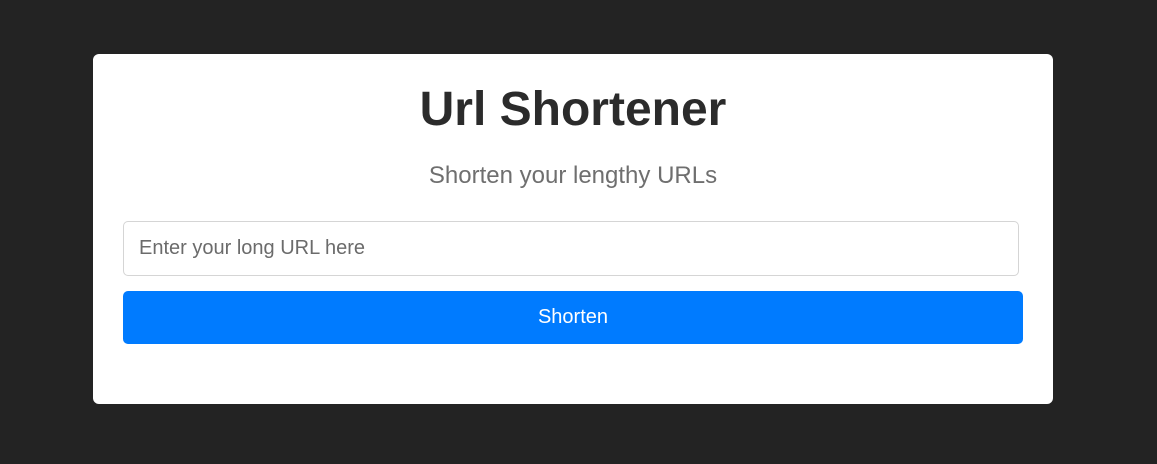 The height and width of the screenshot is (464, 1157). What do you see at coordinates (573, 175) in the screenshot?
I see `page-subtitle: Shorten your lengthy URLs` at bounding box center [573, 175].